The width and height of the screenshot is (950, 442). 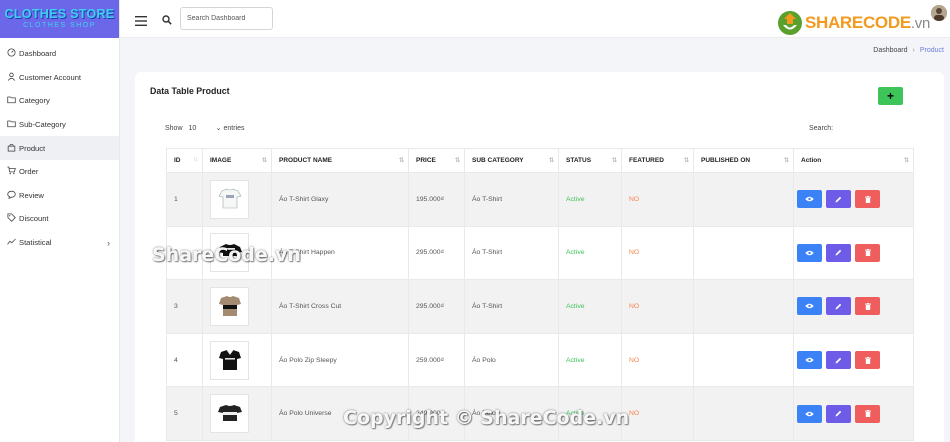 I want to click on cell-status: Active, so click(x=590, y=199).